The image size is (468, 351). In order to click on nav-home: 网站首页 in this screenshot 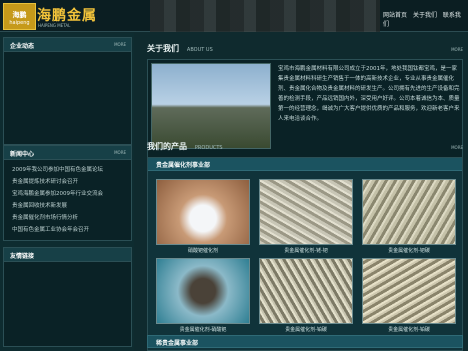, I will do `click(395, 15)`.